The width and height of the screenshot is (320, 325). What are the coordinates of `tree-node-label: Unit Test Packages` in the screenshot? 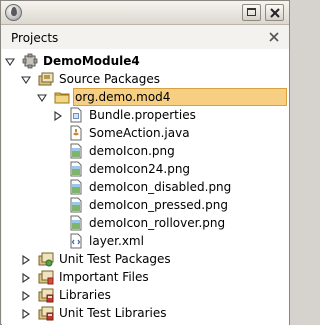 It's located at (115, 259).